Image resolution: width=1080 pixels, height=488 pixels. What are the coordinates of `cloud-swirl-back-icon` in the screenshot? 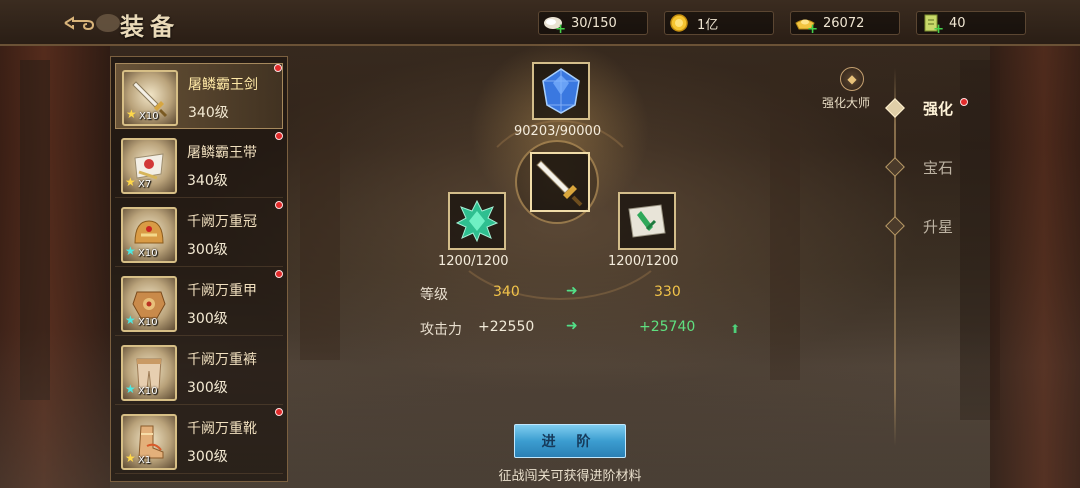 It's located at (79, 23).